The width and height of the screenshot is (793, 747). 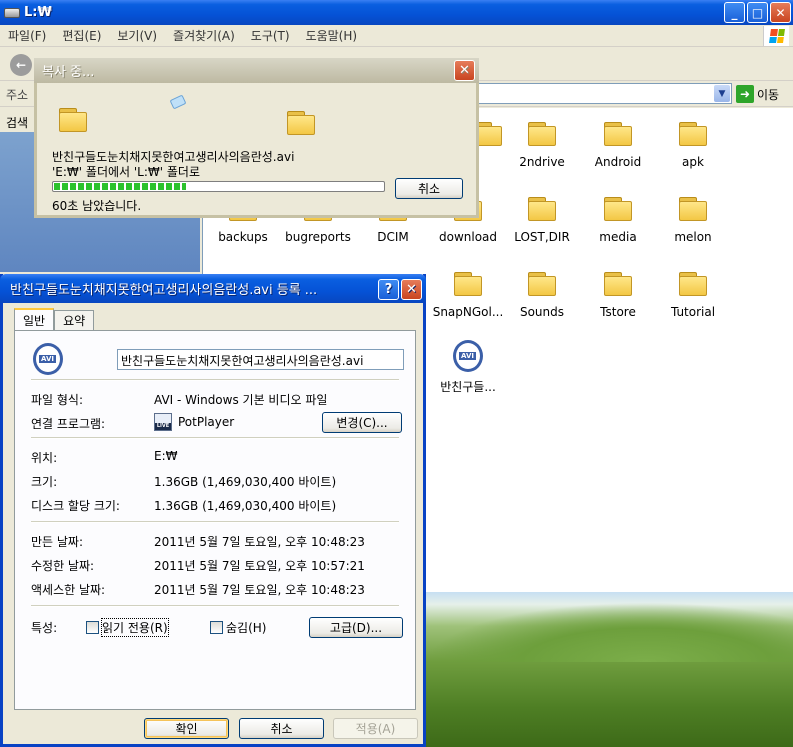 I want to click on created-label: 만든 날짜:, so click(x=57, y=542).